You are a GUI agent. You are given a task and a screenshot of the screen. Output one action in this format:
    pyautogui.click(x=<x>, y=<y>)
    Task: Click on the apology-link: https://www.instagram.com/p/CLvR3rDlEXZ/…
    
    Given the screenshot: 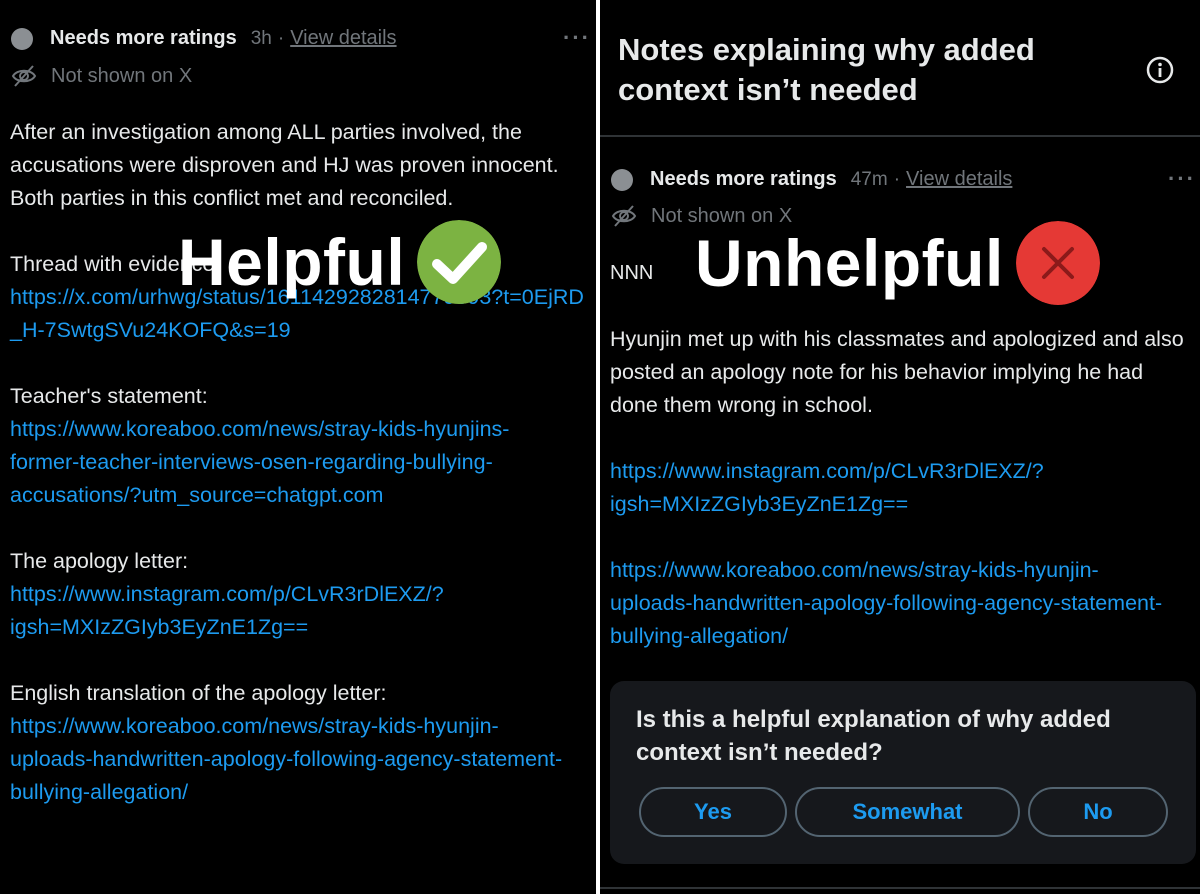 What is the action you would take?
    pyautogui.click(x=275, y=611)
    